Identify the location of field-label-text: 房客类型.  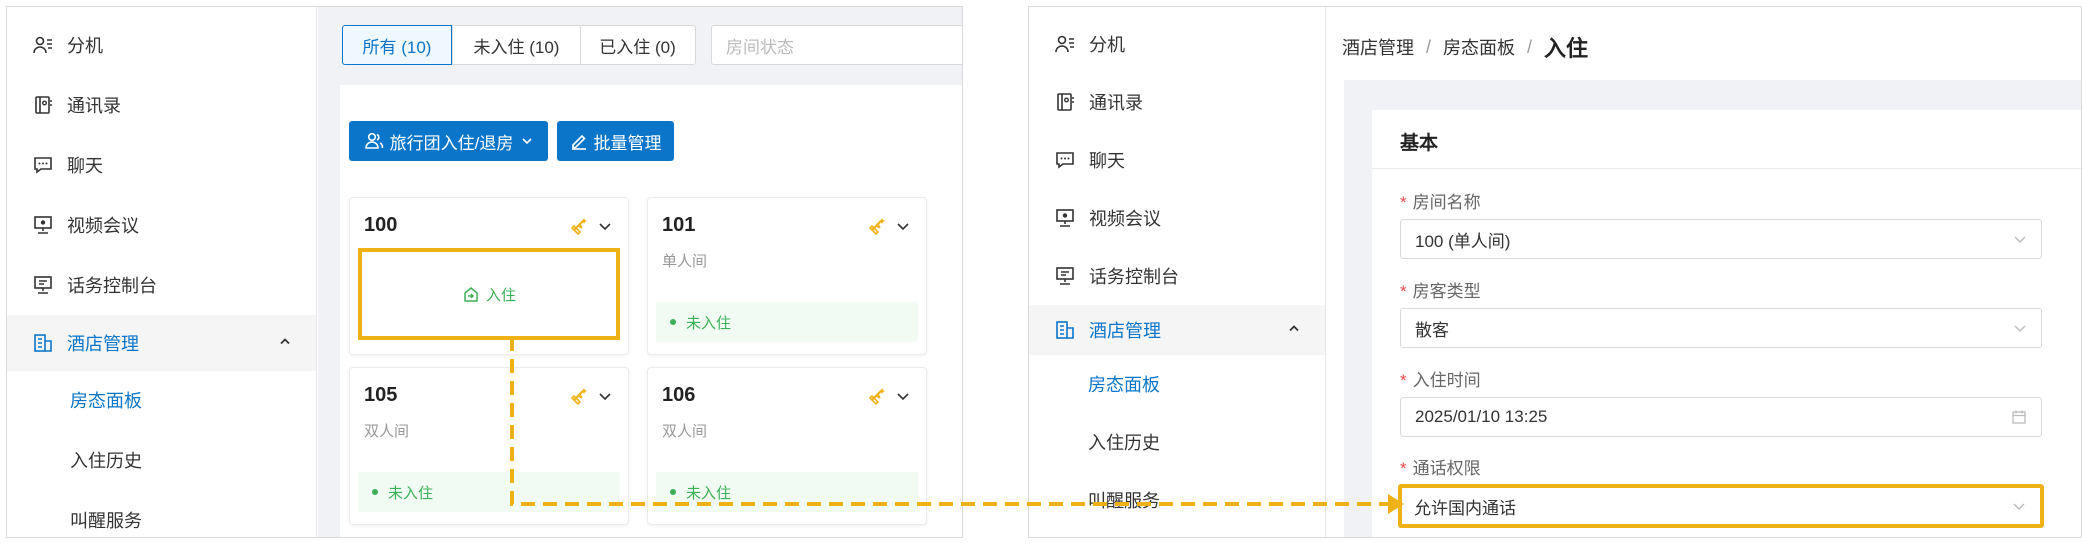
(1446, 291).